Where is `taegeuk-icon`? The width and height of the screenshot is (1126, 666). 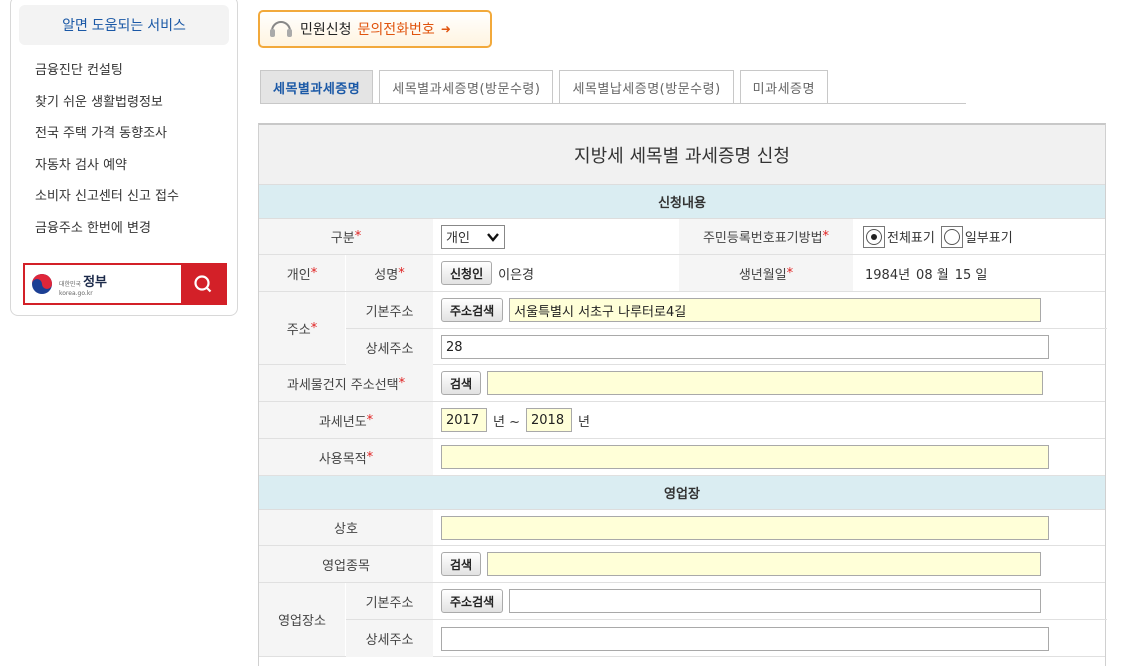
taegeuk-icon is located at coordinates (42, 284).